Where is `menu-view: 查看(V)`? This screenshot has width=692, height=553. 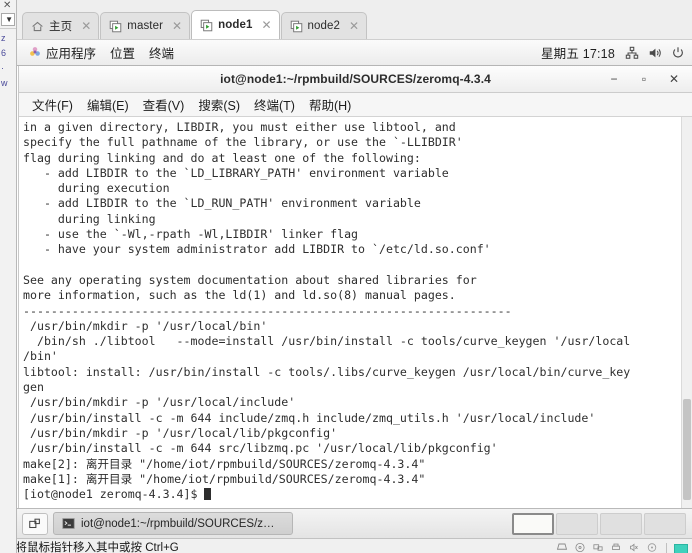
menu-view: 查看(V) is located at coordinates (164, 104).